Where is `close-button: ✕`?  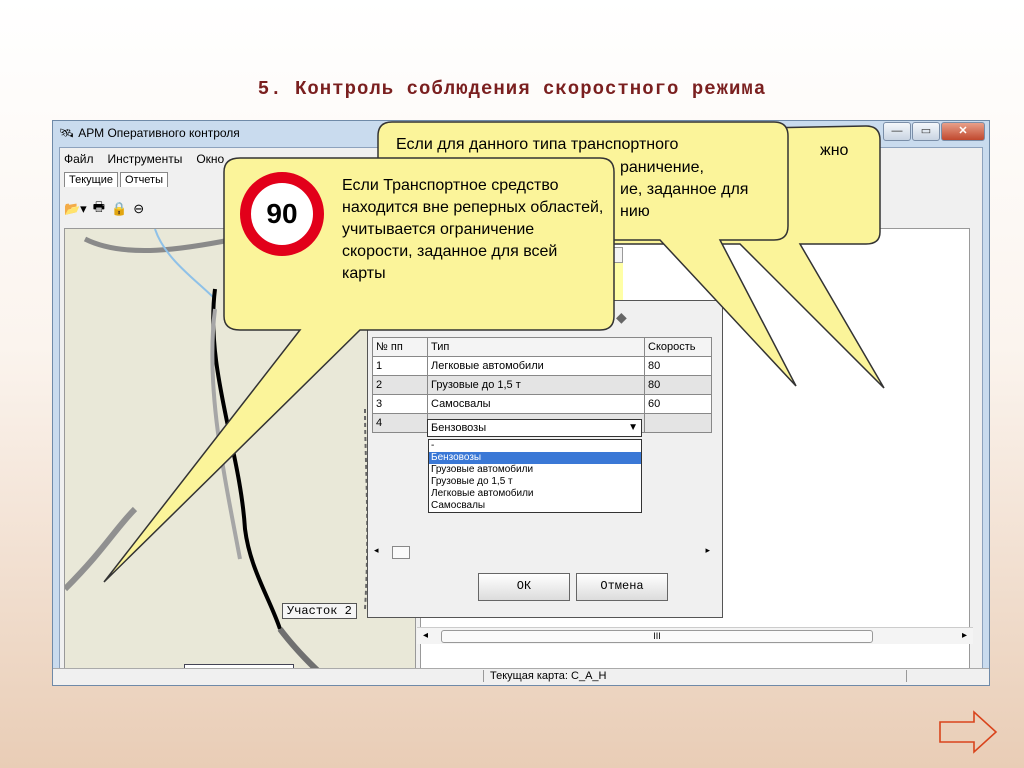 close-button: ✕ is located at coordinates (963, 131).